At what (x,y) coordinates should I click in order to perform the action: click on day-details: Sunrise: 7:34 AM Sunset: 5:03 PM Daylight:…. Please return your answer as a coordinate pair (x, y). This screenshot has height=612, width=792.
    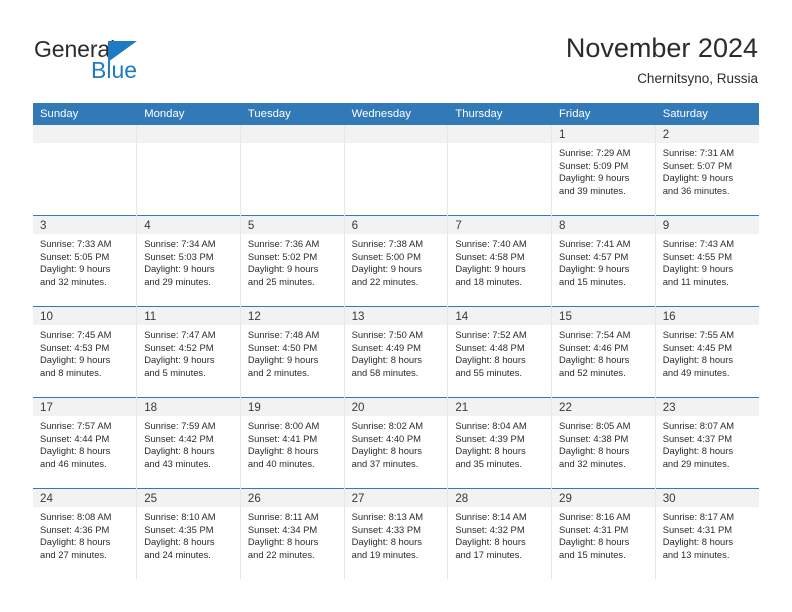
    Looking at the image, I should click on (188, 261).